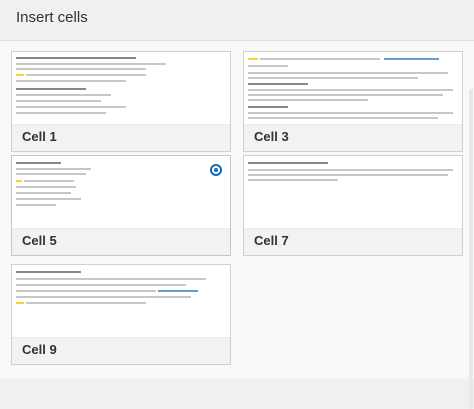 Image resolution: width=474 pixels, height=409 pixels. I want to click on cell-footer: Cell 9, so click(121, 350).